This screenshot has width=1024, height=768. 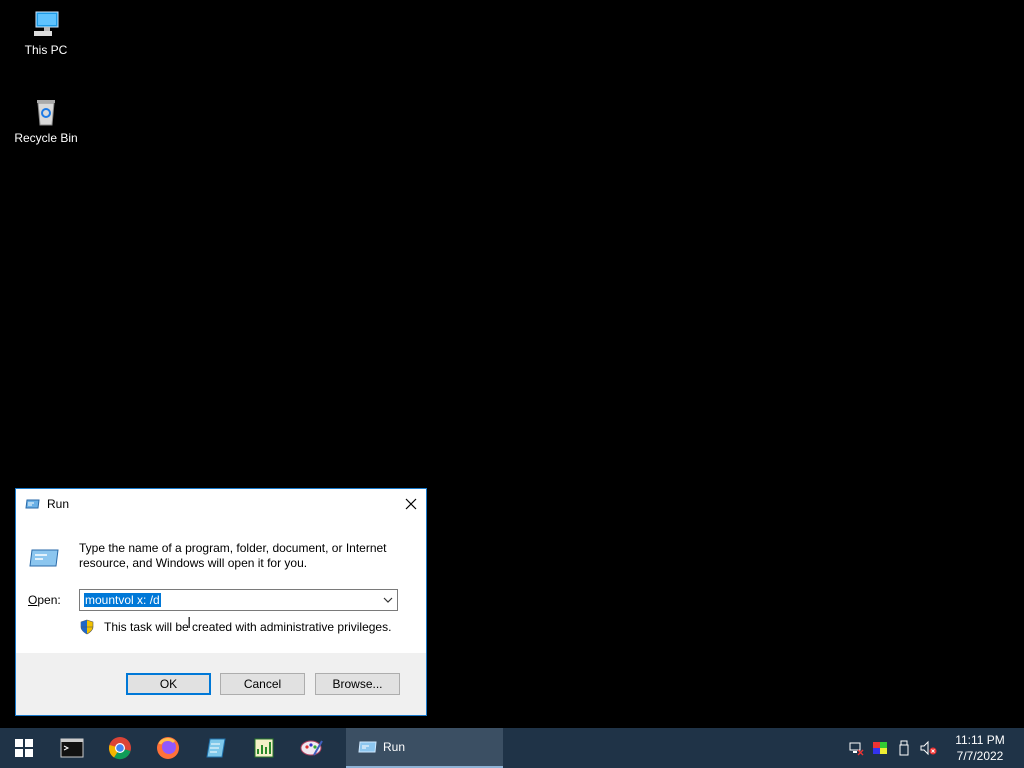 I want to click on tray-color, so click(x=880, y=748).